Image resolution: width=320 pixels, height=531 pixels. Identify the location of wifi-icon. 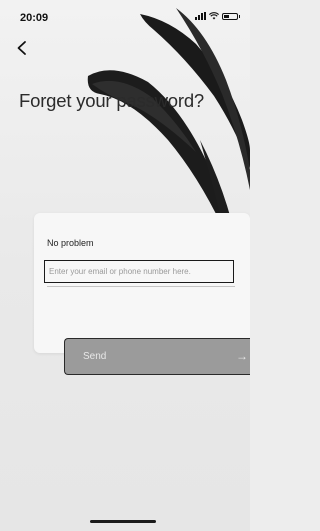
(214, 16).